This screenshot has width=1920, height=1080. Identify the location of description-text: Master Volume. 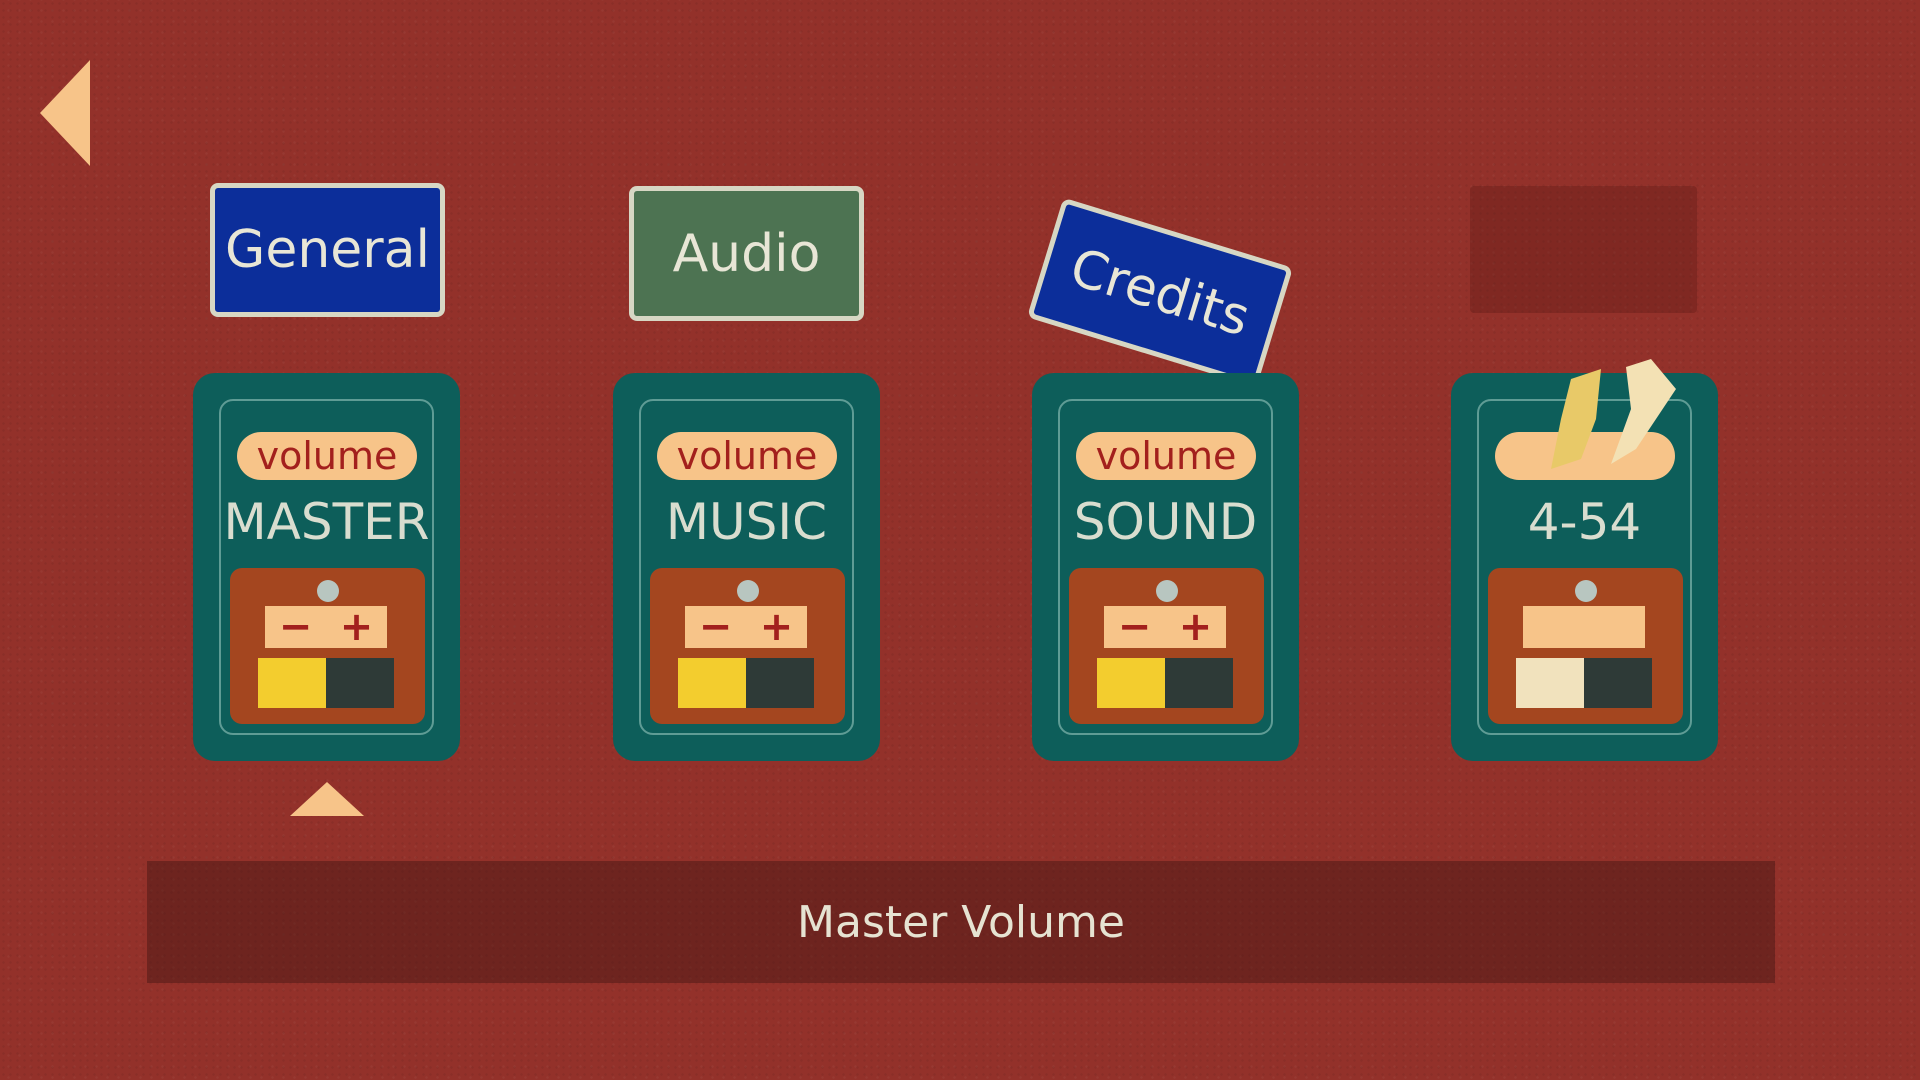
(961, 922).